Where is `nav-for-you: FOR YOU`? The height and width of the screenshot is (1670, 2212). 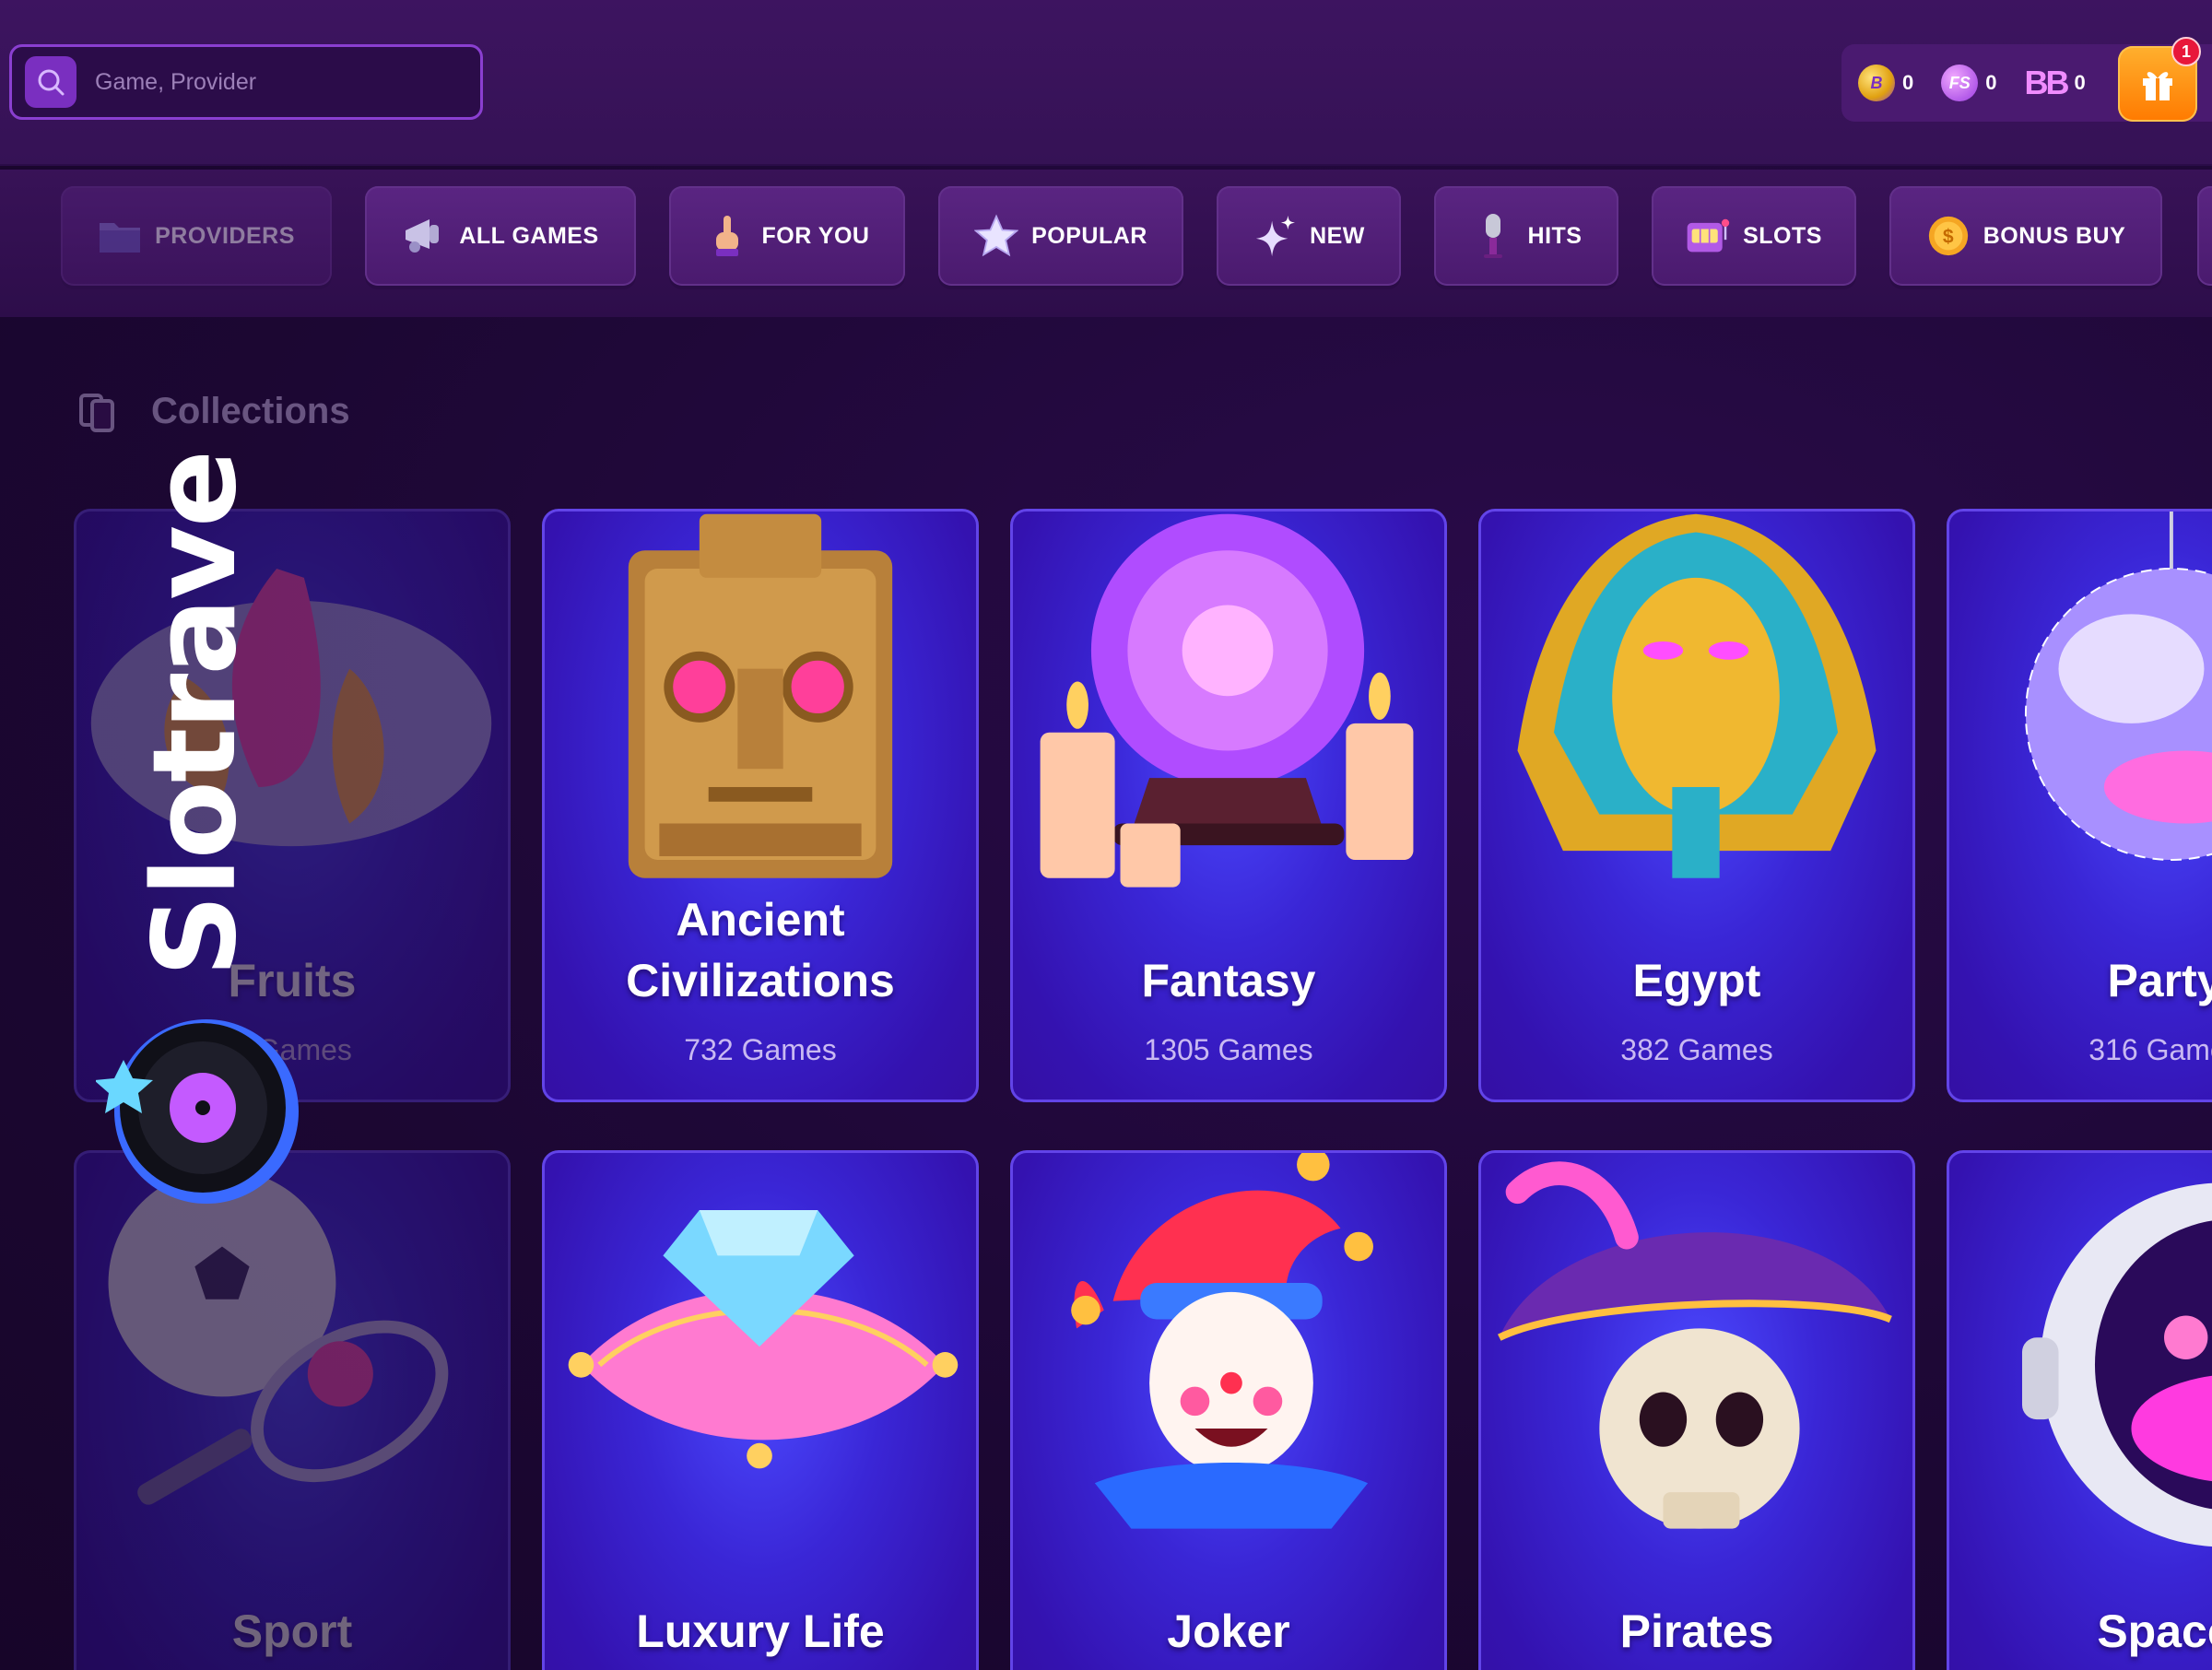 nav-for-you: FOR YOU is located at coordinates (787, 236).